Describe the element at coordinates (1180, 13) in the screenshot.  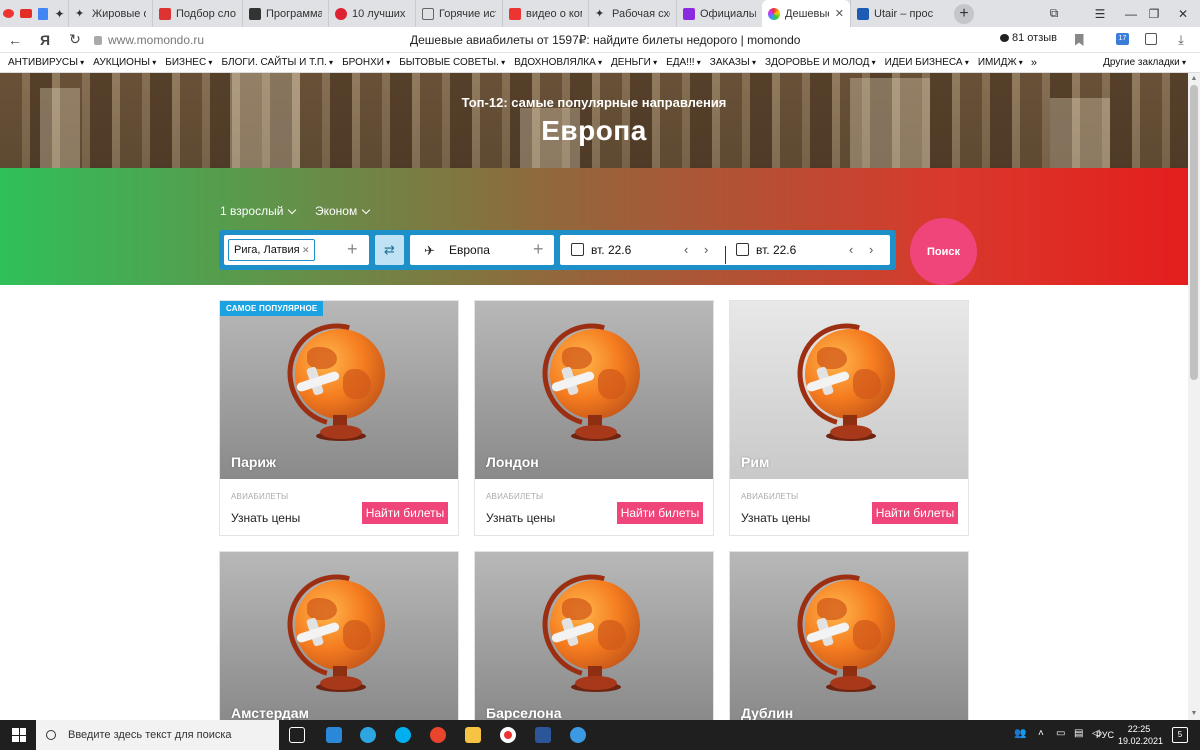
I see `close-window-icon: ✕` at that location.